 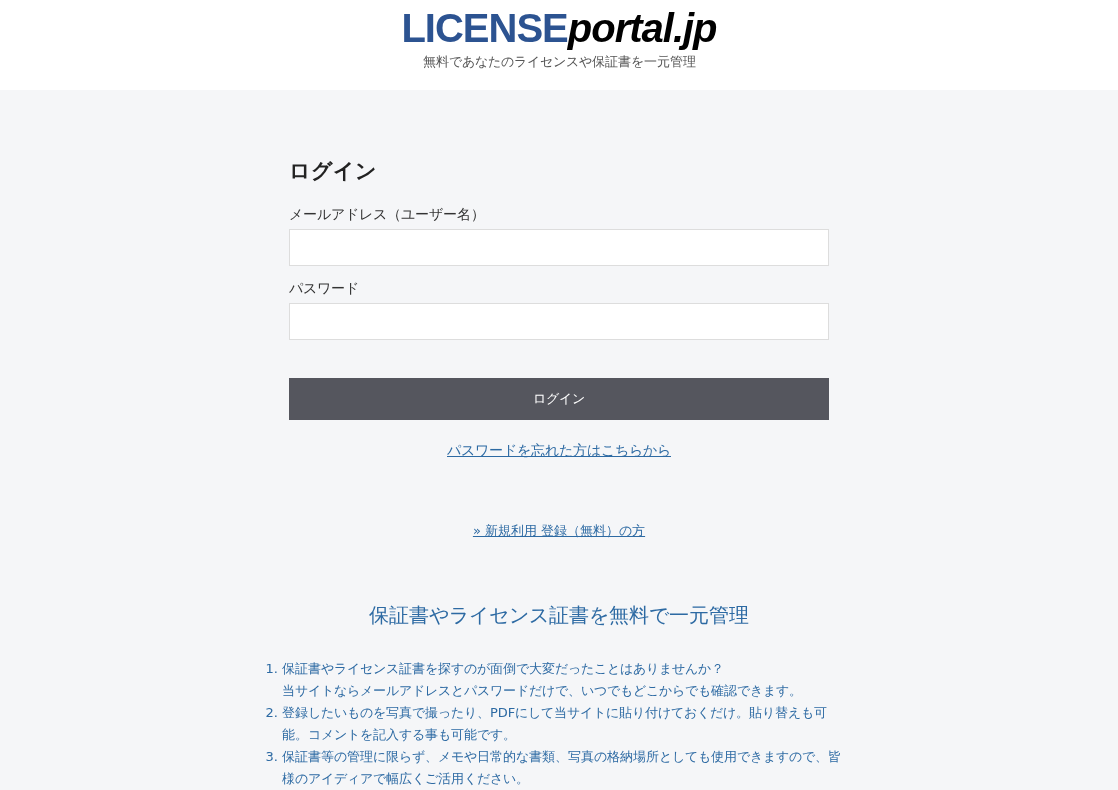 What do you see at coordinates (271, 757) in the screenshot?
I see `list-number: 3.` at bounding box center [271, 757].